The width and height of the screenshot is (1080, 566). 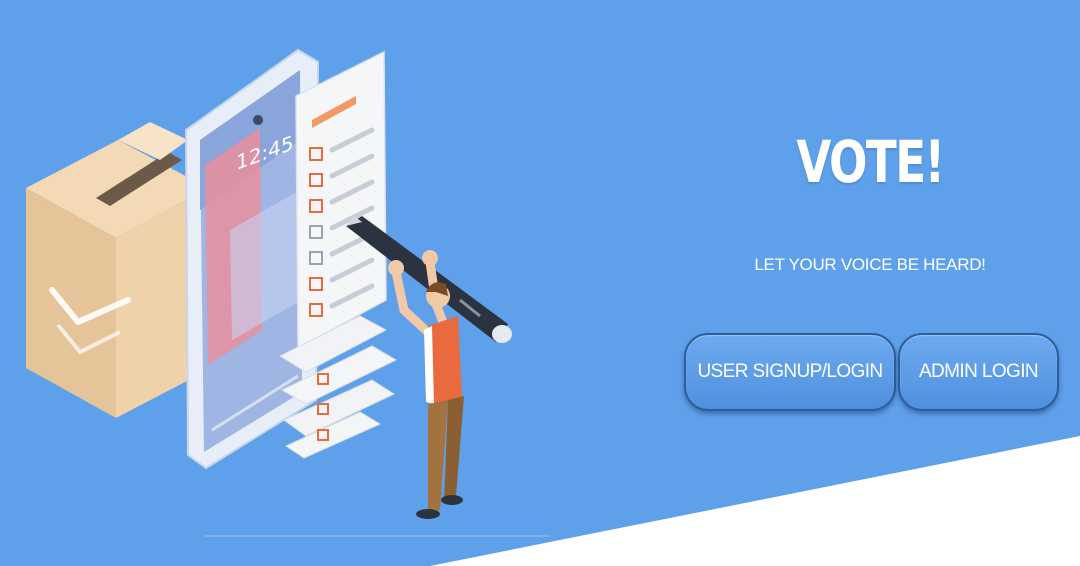 I want to click on user-signup-login-label: USER SIGNUP/LOGIN, so click(x=790, y=371).